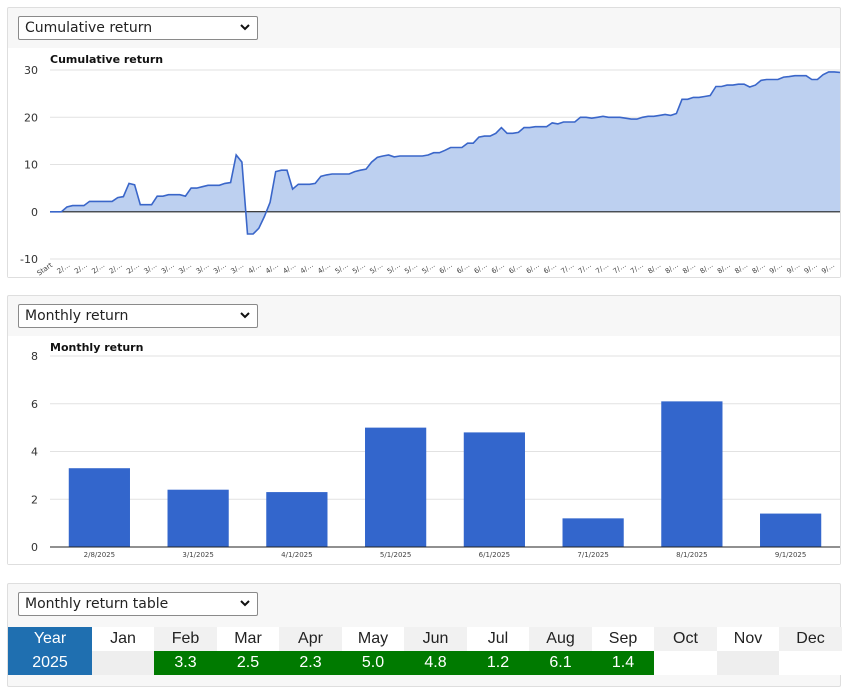  What do you see at coordinates (138, 316) in the screenshot?
I see `chart-type-select: Monthly return` at bounding box center [138, 316].